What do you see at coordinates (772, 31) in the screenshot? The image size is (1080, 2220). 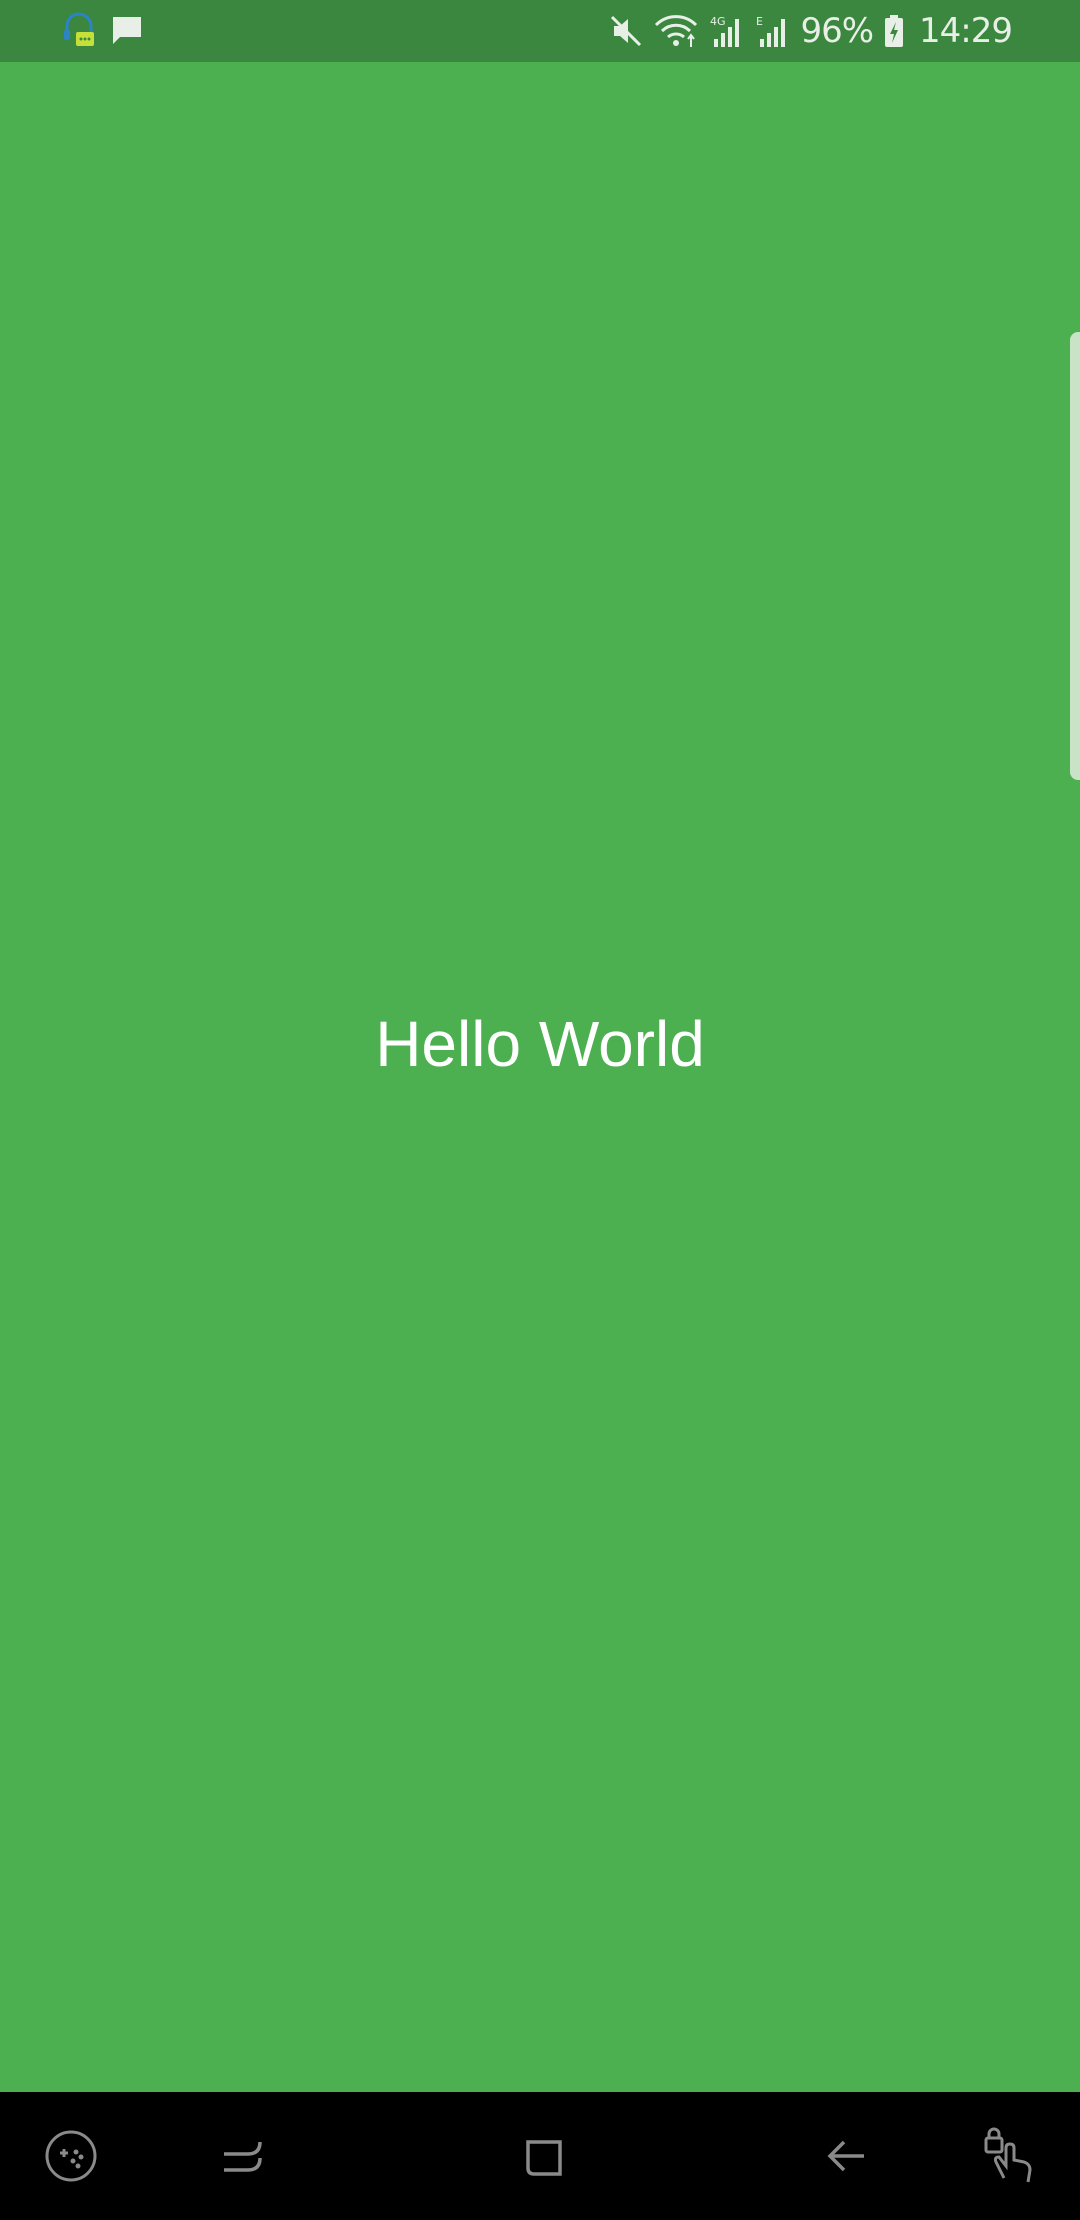 I see `signal-e-icon: E` at bounding box center [772, 31].